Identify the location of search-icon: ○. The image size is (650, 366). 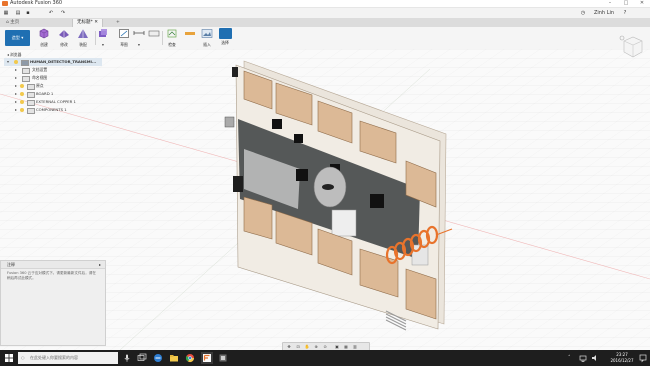
(23, 357).